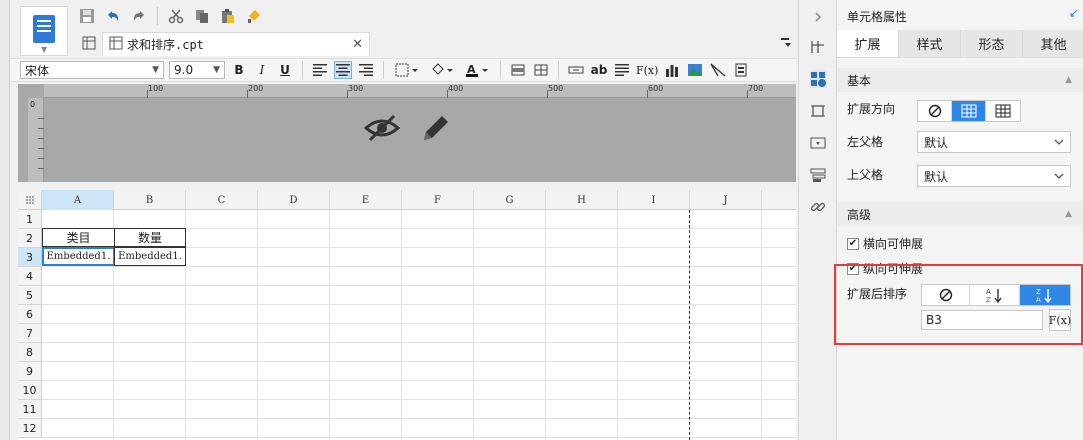  Describe the element at coordinates (599, 70) in the screenshot. I see `insert-text-button: ab` at that location.